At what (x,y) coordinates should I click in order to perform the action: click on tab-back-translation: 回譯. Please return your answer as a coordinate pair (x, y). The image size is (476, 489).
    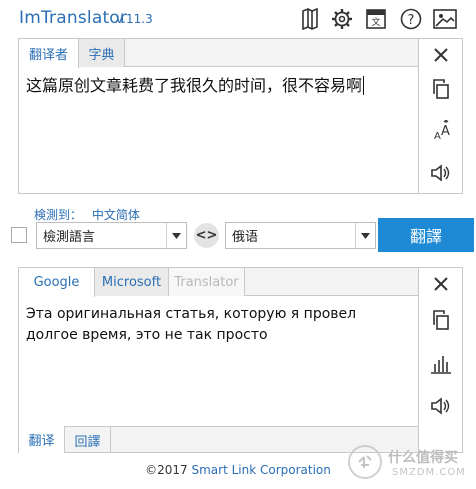
    Looking at the image, I should click on (88, 440).